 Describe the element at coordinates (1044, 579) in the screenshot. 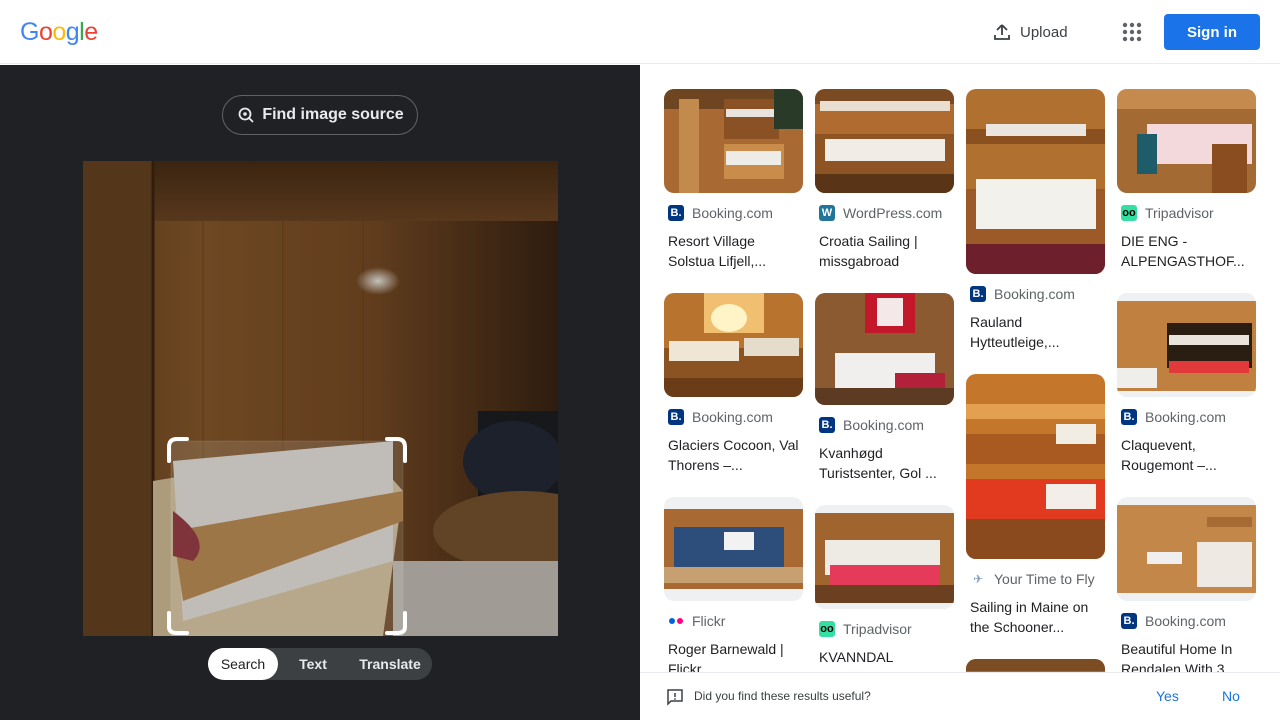

I see `result-source-name: Your Time to Fly` at that location.